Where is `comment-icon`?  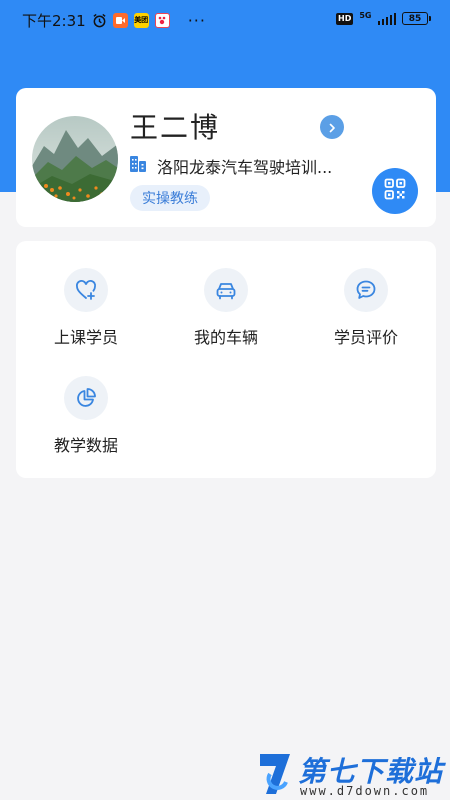
comment-icon is located at coordinates (366, 290).